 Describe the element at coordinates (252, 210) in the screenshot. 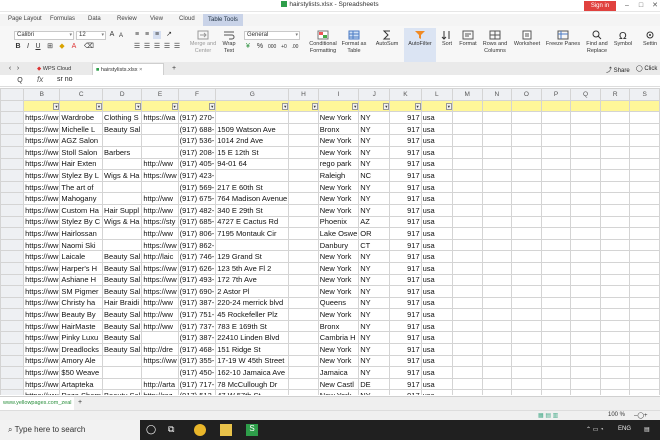

I see `grid-cell: 340 E 29th St` at that location.